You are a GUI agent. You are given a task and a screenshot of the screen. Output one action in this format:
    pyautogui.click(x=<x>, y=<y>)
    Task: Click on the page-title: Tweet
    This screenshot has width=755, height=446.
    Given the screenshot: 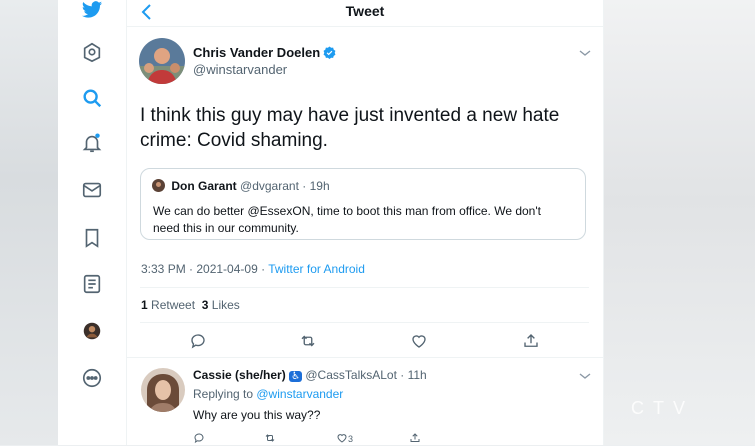 What is the action you would take?
    pyautogui.click(x=365, y=11)
    